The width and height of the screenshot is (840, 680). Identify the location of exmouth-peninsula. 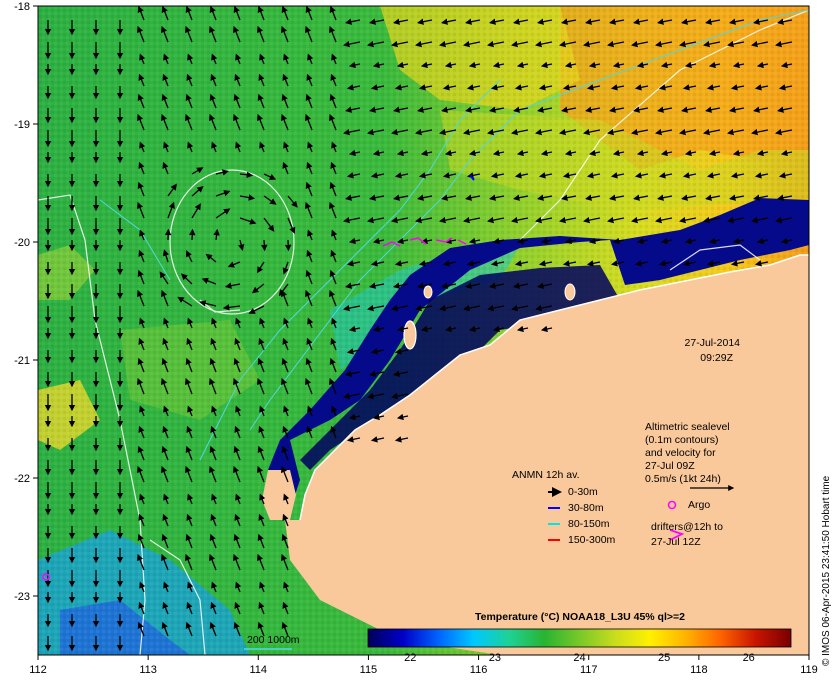
(279, 495).